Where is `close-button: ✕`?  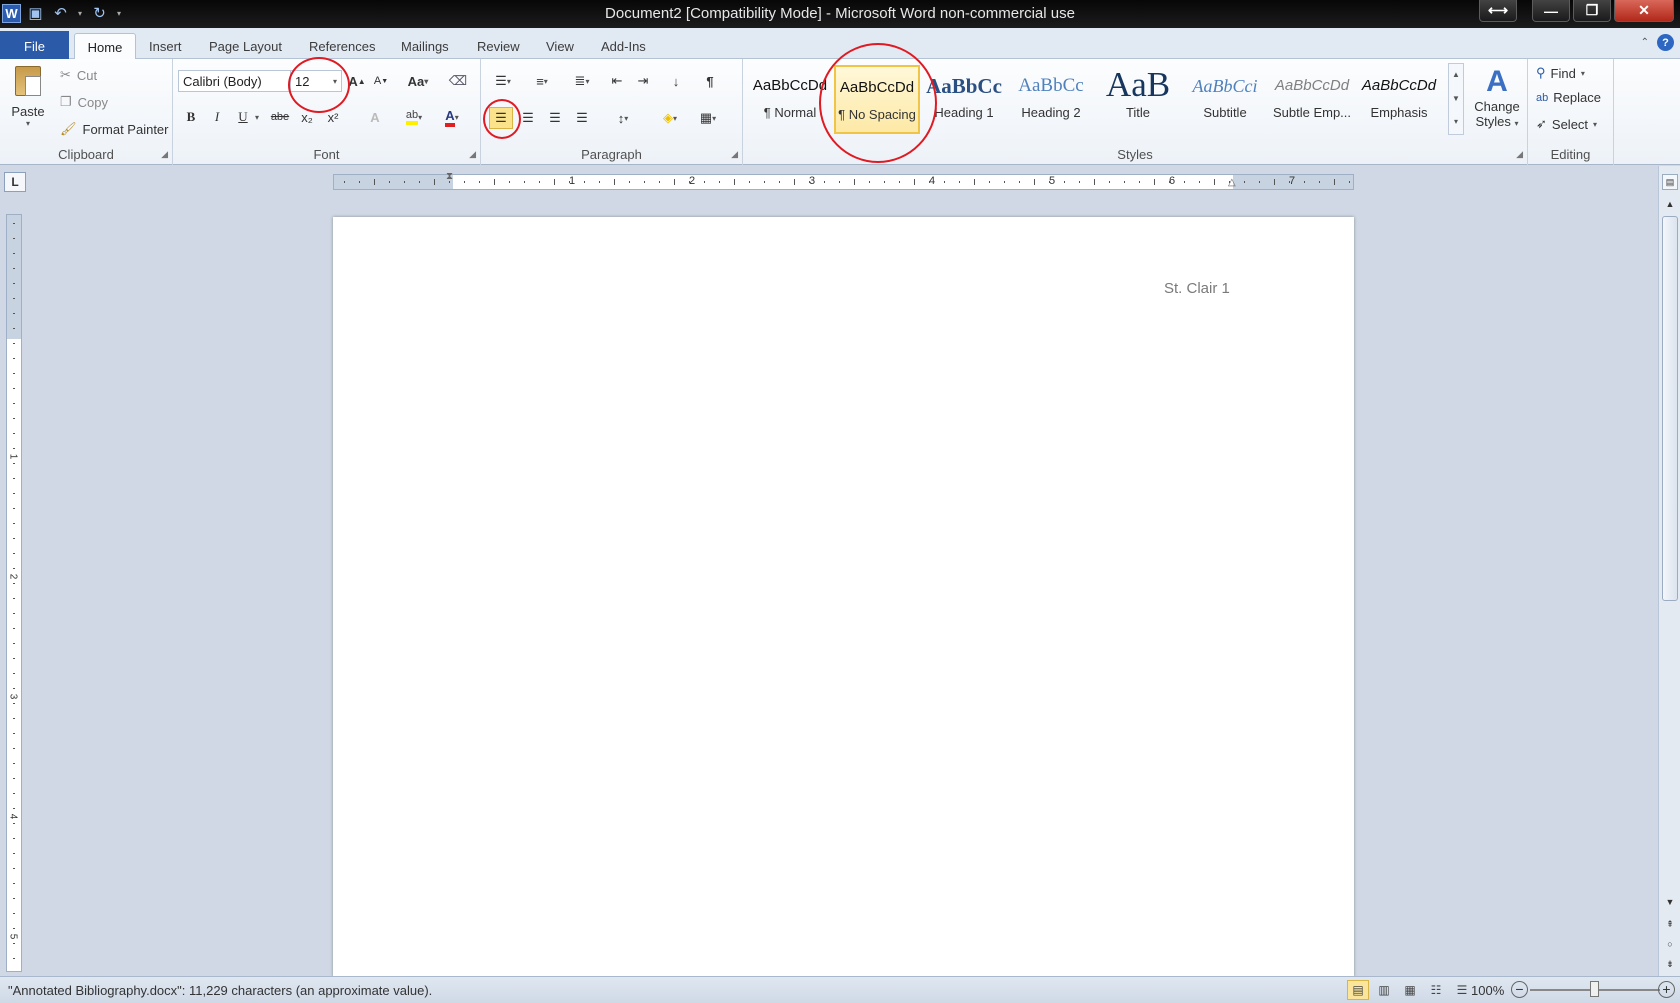 close-button: ✕ is located at coordinates (1644, 11).